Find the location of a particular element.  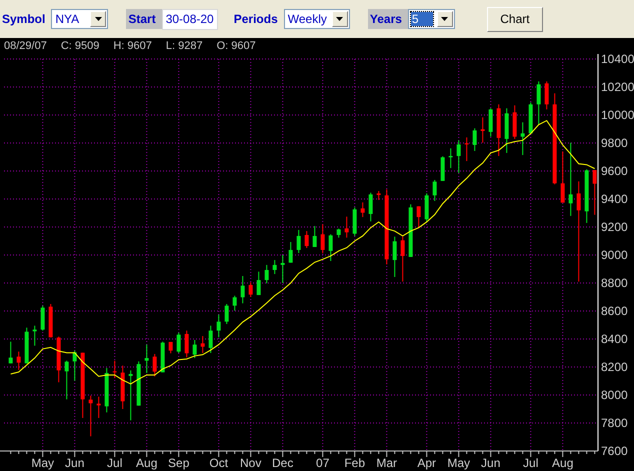

axis-label: 9200 is located at coordinates (614, 227).